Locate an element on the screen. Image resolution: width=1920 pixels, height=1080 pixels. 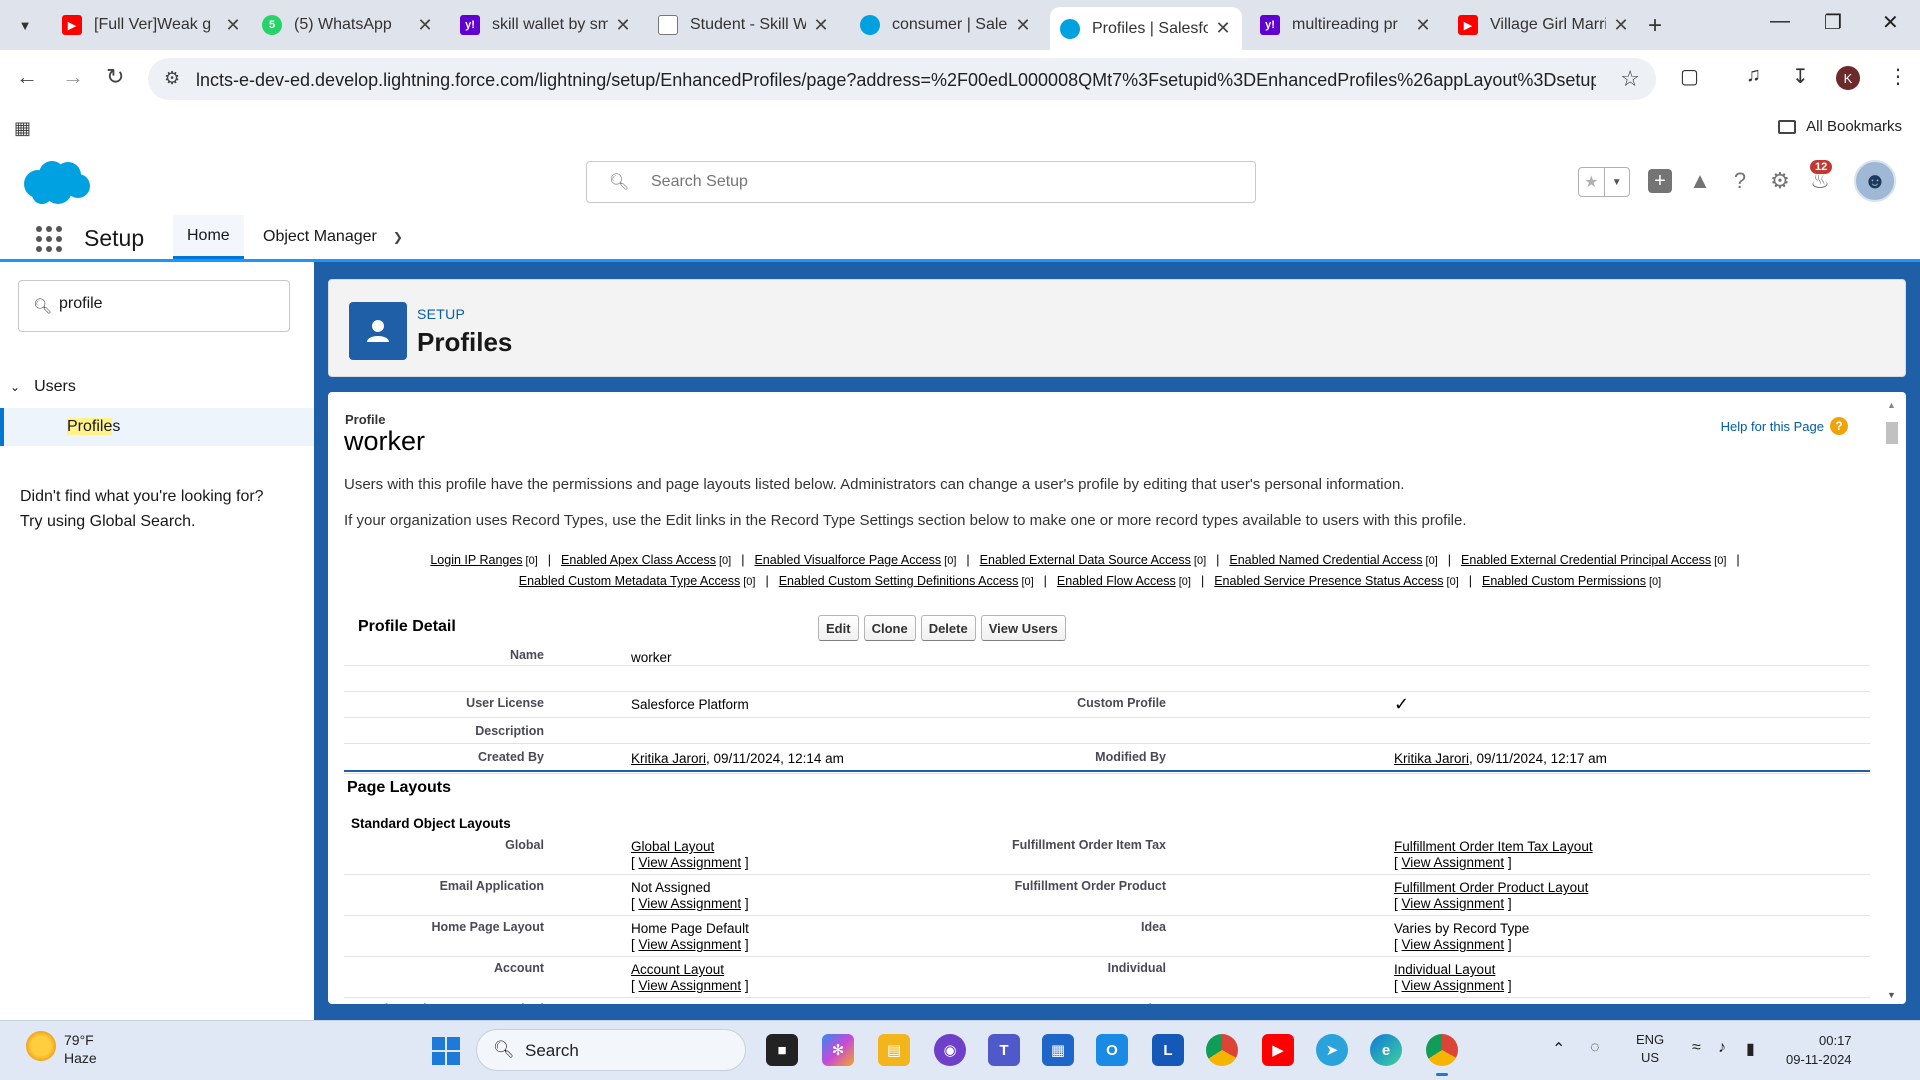
browser-tab: consumer | Sales ✕ is located at coordinates (946, 25).